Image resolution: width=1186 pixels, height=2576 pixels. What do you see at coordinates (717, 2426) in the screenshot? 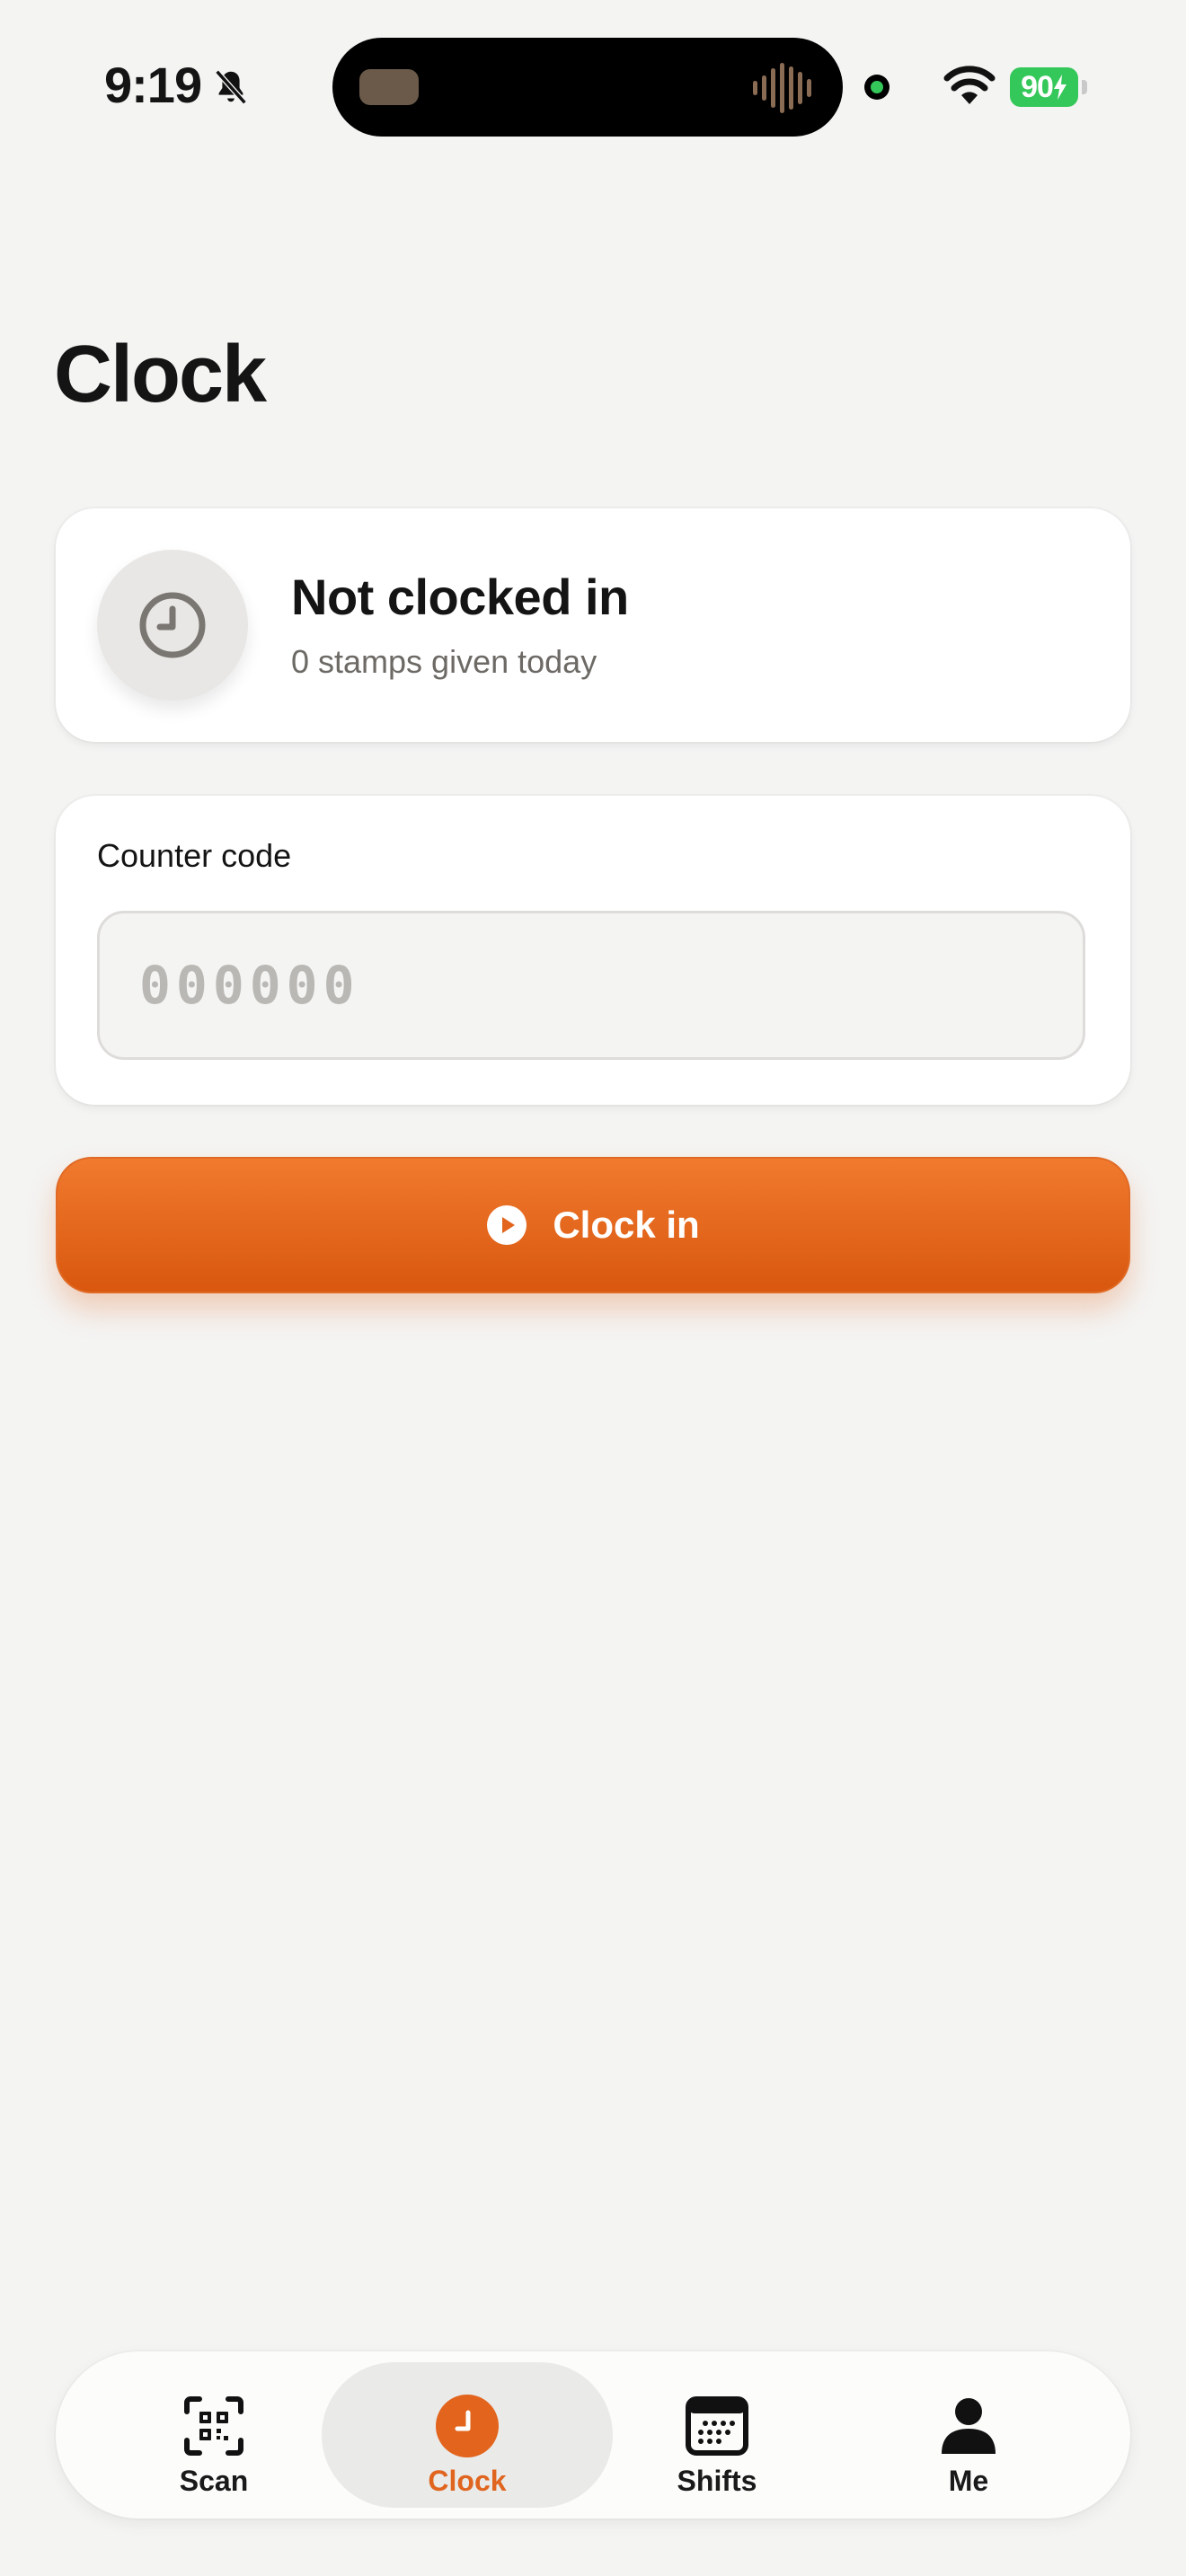
I see `calendar-icon` at bounding box center [717, 2426].